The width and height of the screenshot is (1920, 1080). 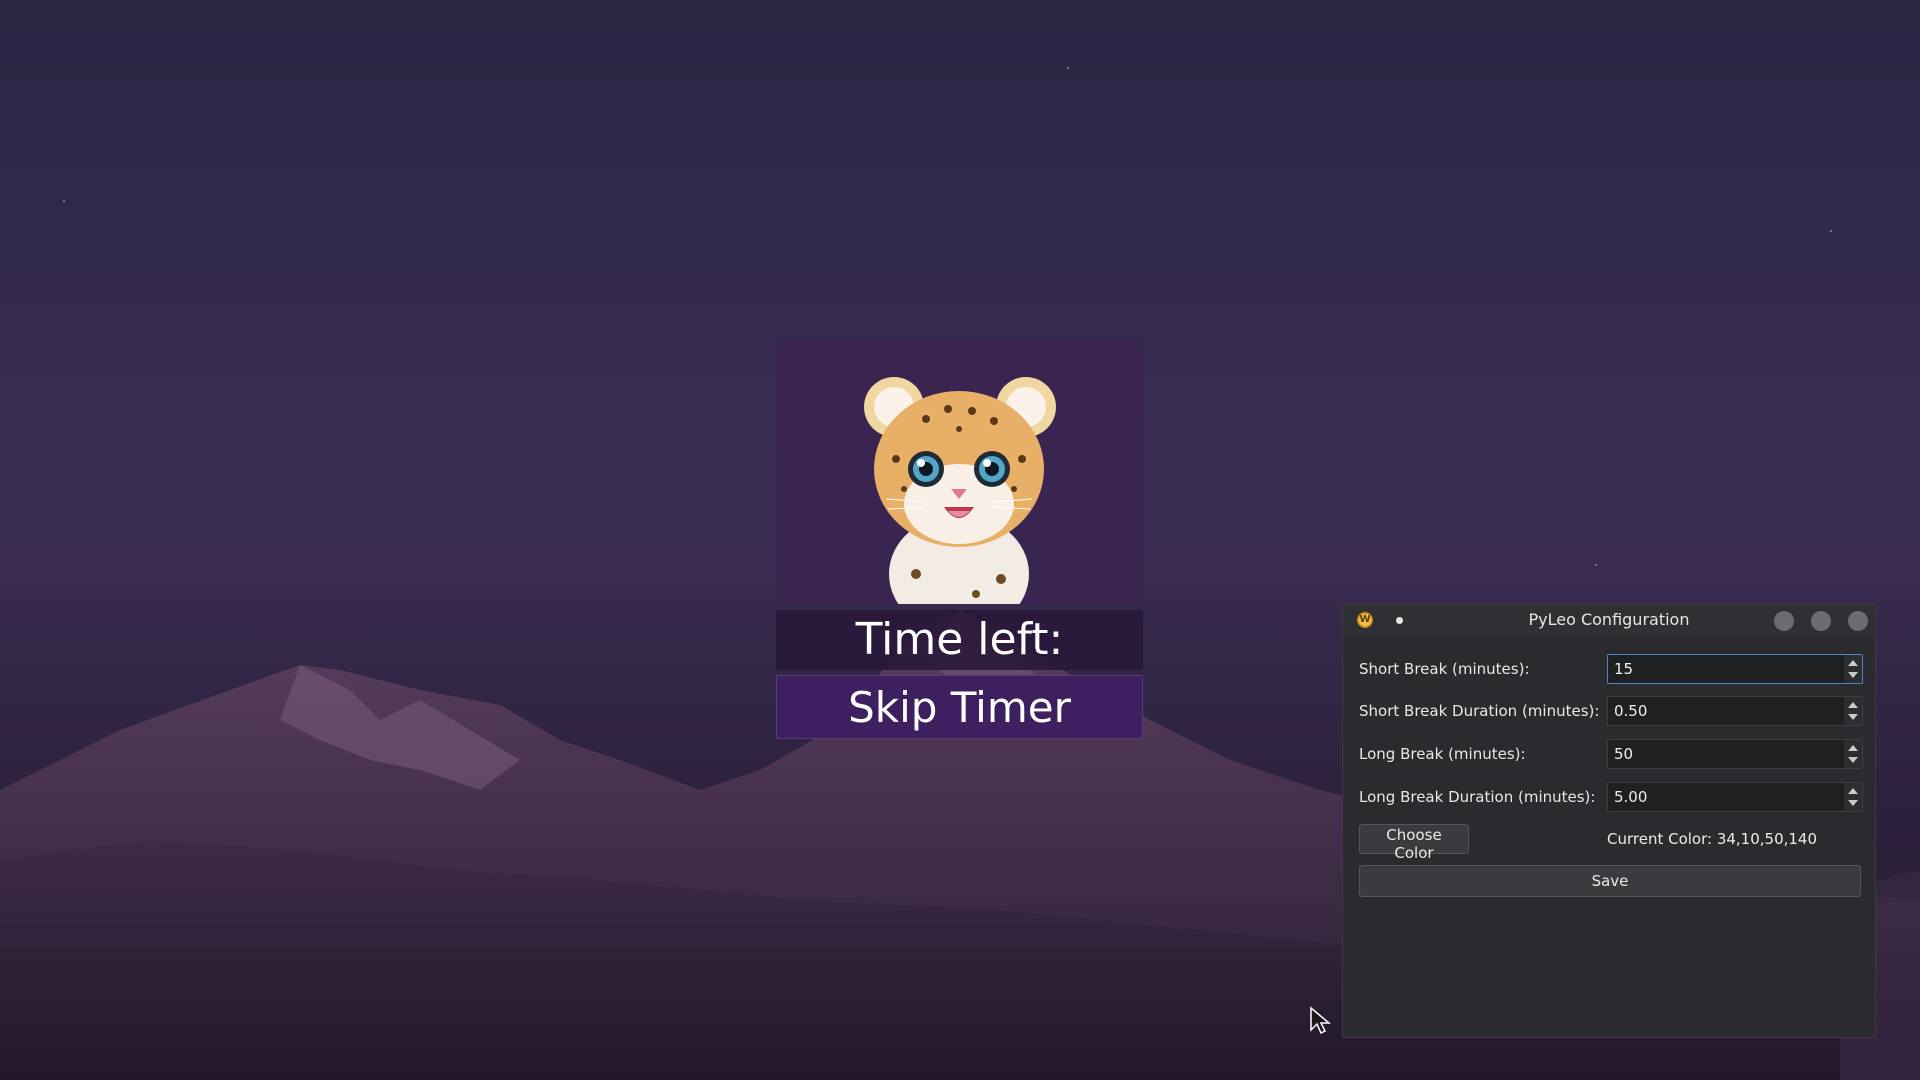 I want to click on break-overlay: Time left: 00:04:57 Skip Timer, so click(x=959, y=539).